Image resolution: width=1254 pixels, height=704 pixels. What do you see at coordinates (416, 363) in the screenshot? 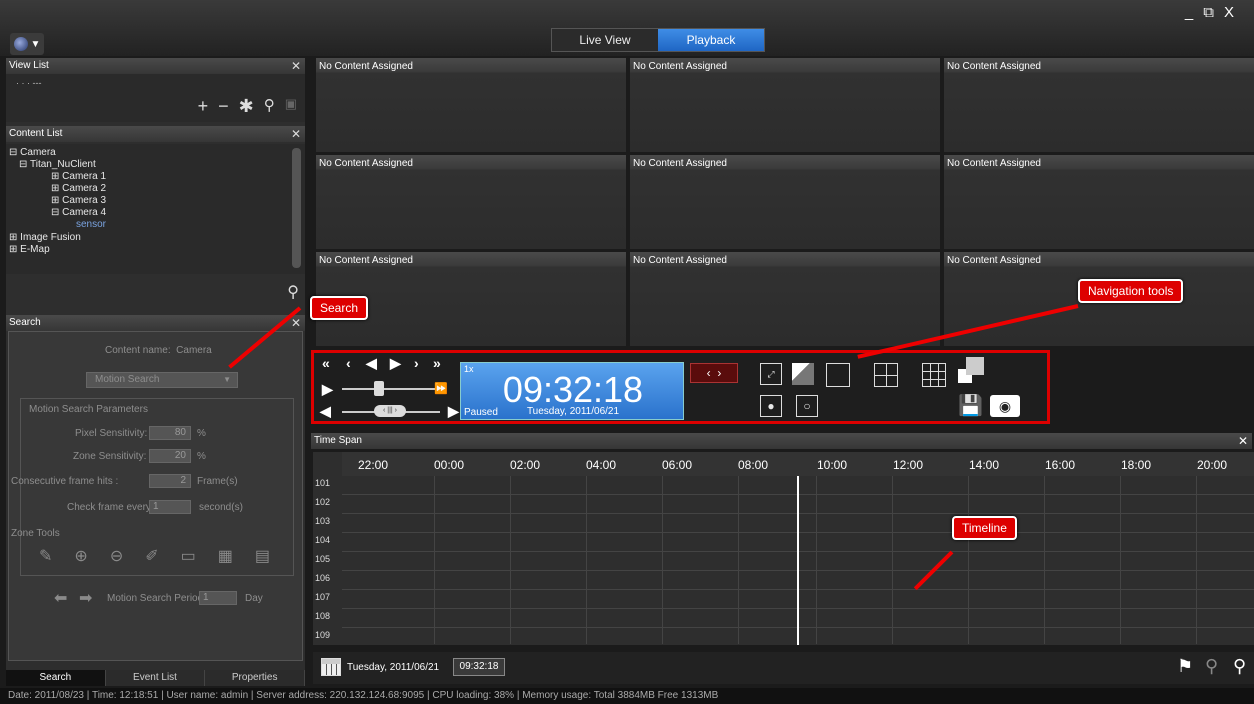
I see `step-forward-icon: ›` at bounding box center [416, 363].